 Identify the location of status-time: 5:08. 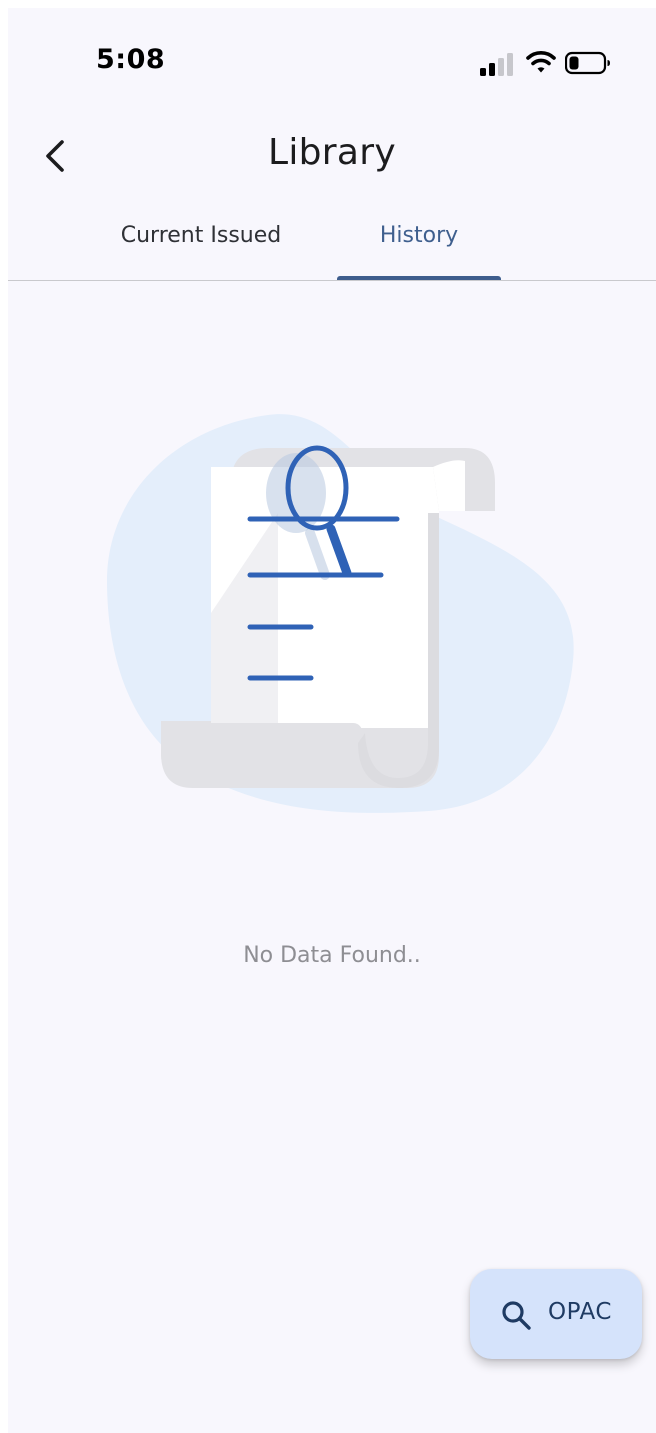
(131, 59).